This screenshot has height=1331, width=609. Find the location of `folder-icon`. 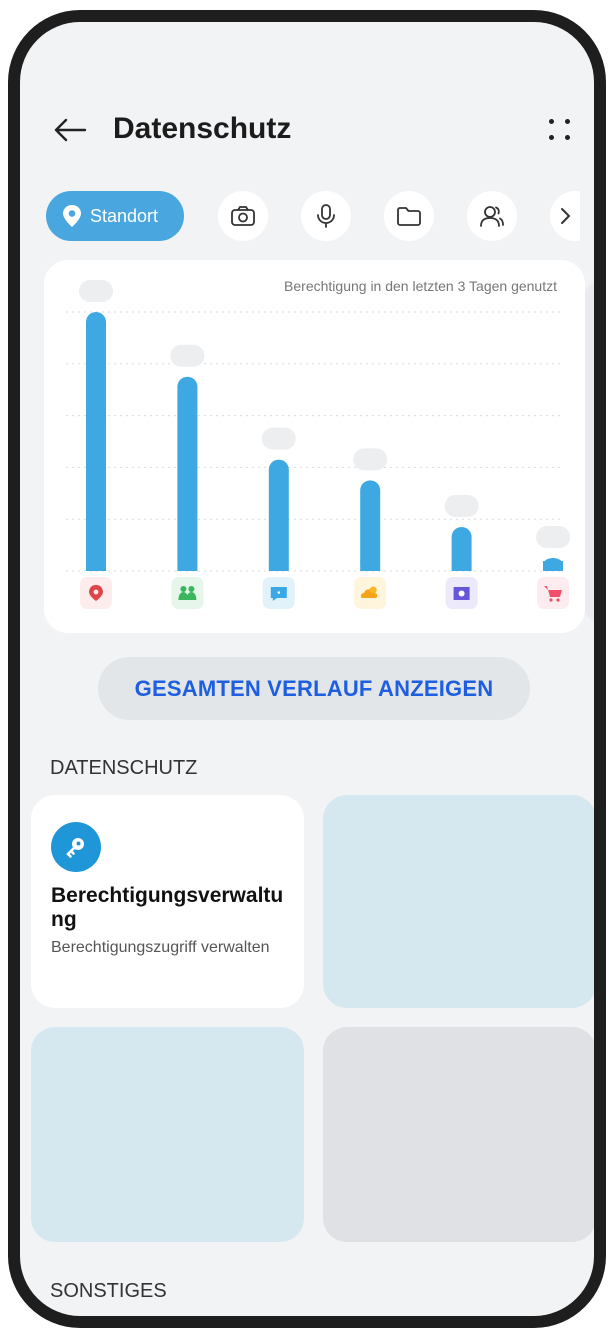

folder-icon is located at coordinates (409, 216).